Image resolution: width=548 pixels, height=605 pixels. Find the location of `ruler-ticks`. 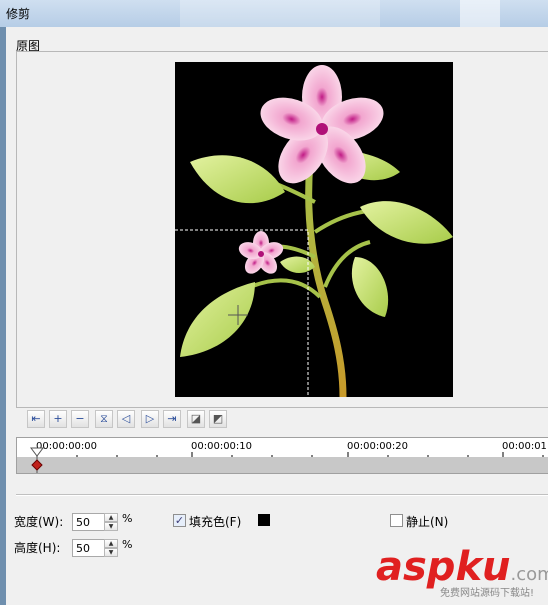

ruler-ticks is located at coordinates (287, 452).